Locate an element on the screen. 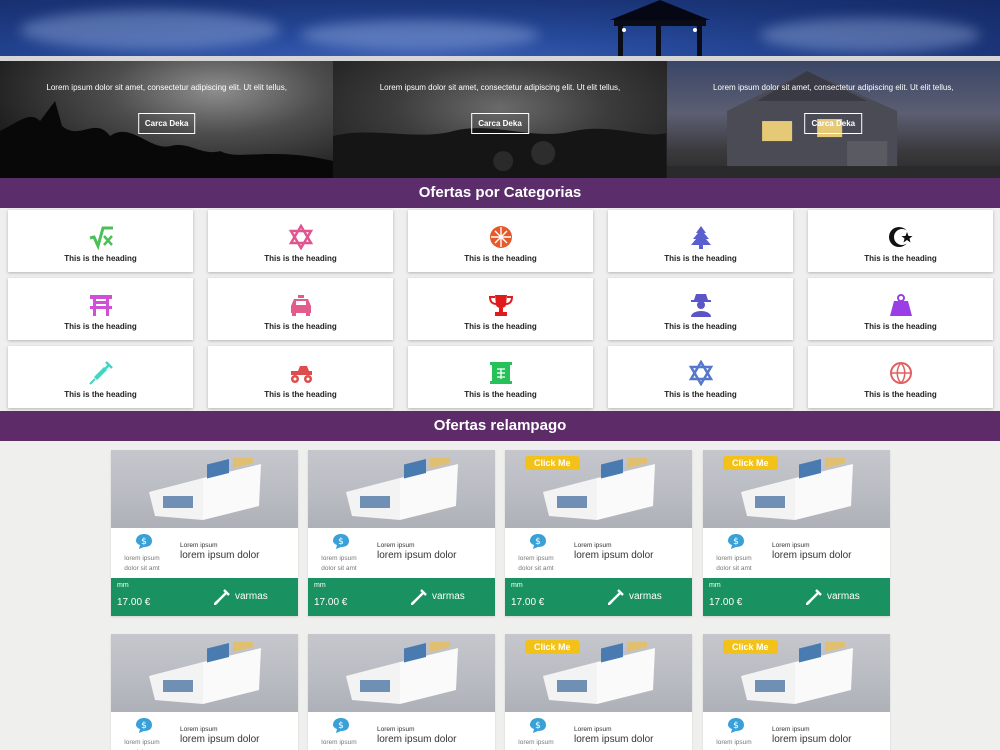 The width and height of the screenshot is (1000, 750). star-of-david-icon is located at coordinates (700, 373).